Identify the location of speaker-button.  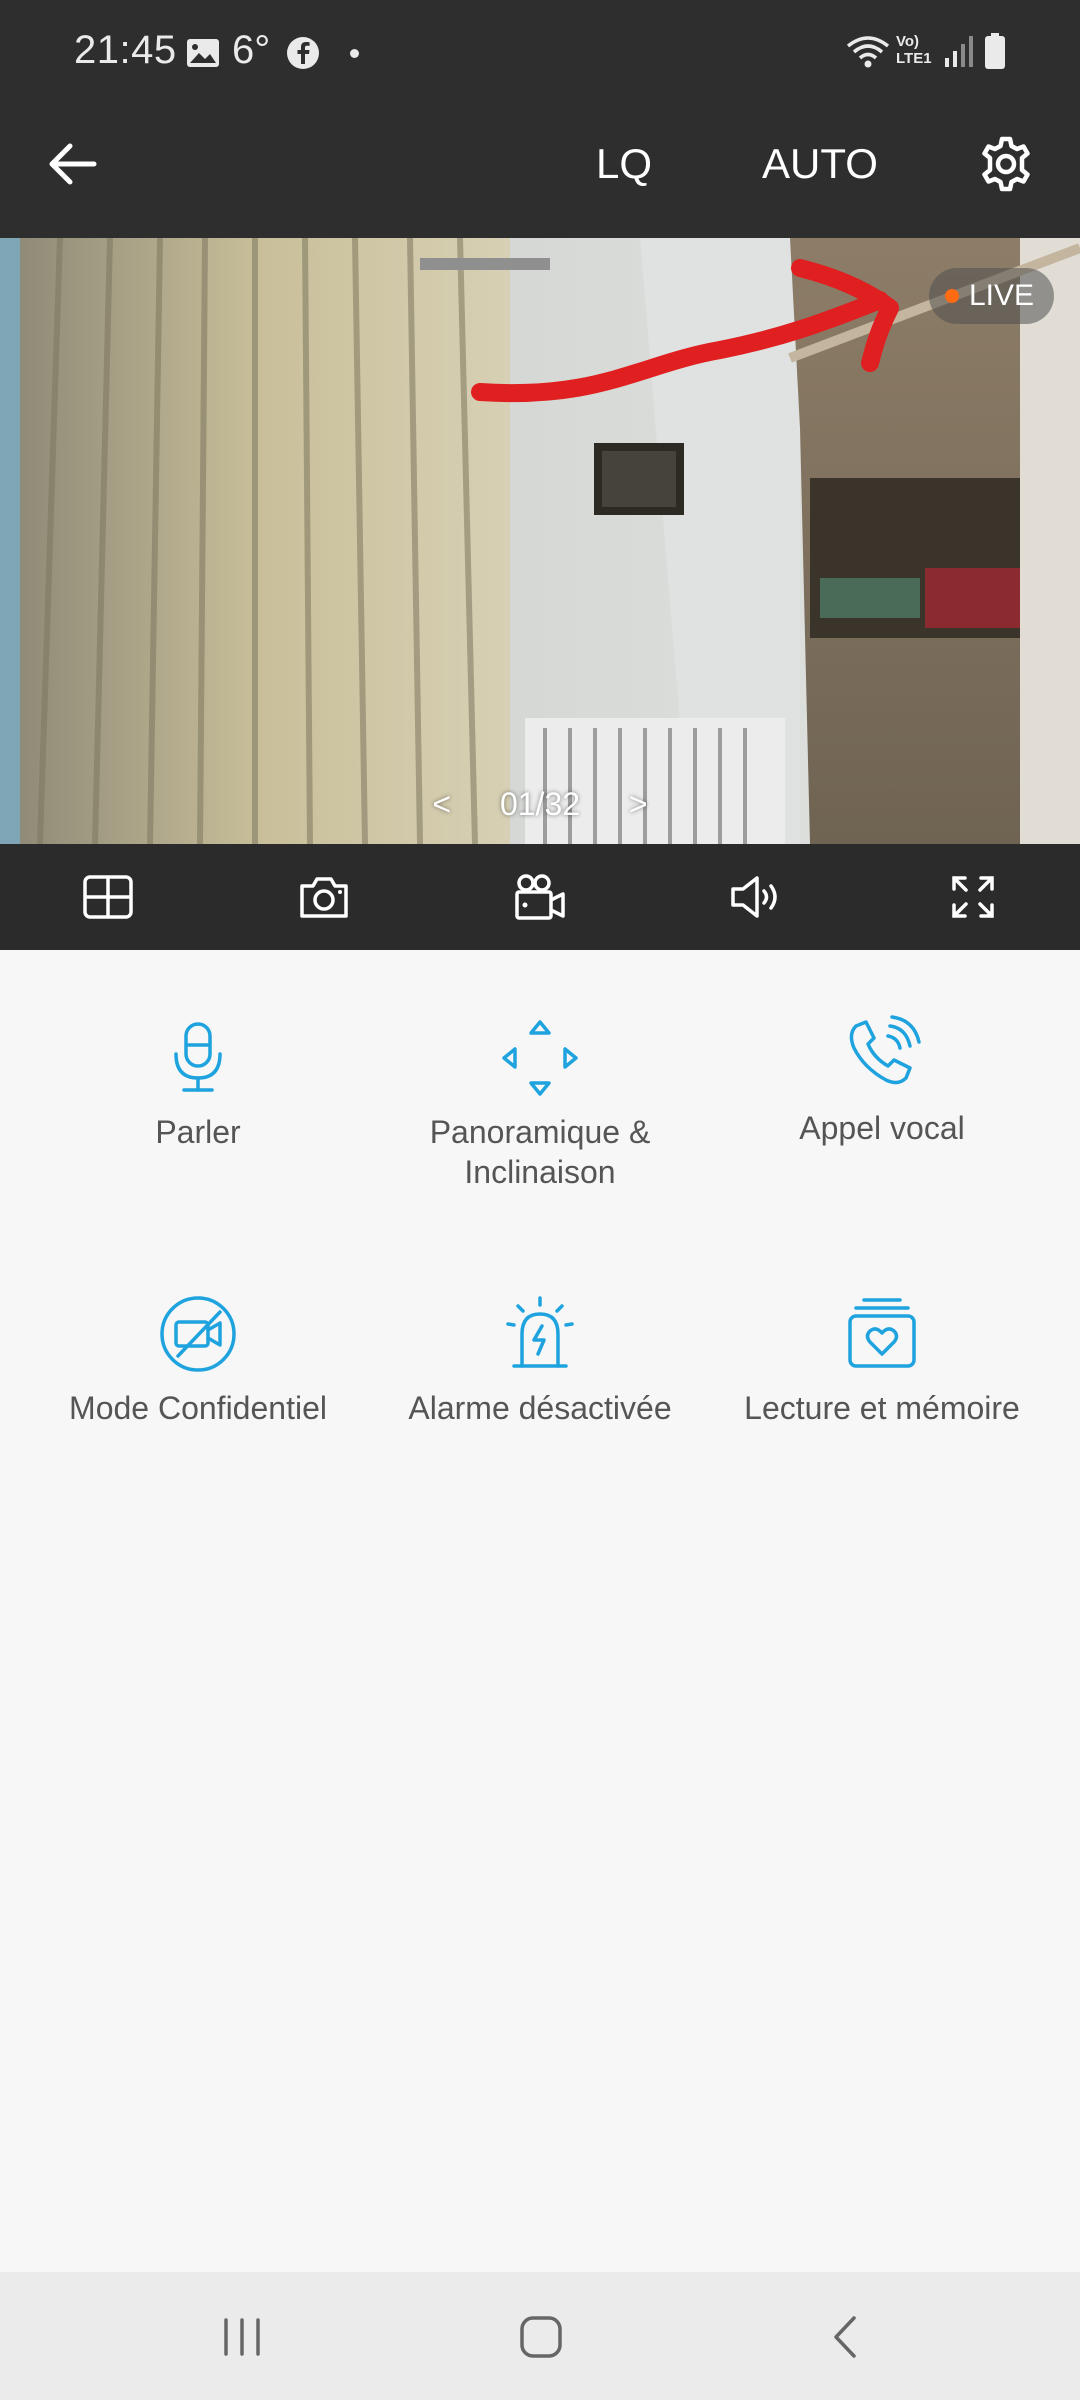
(756, 897).